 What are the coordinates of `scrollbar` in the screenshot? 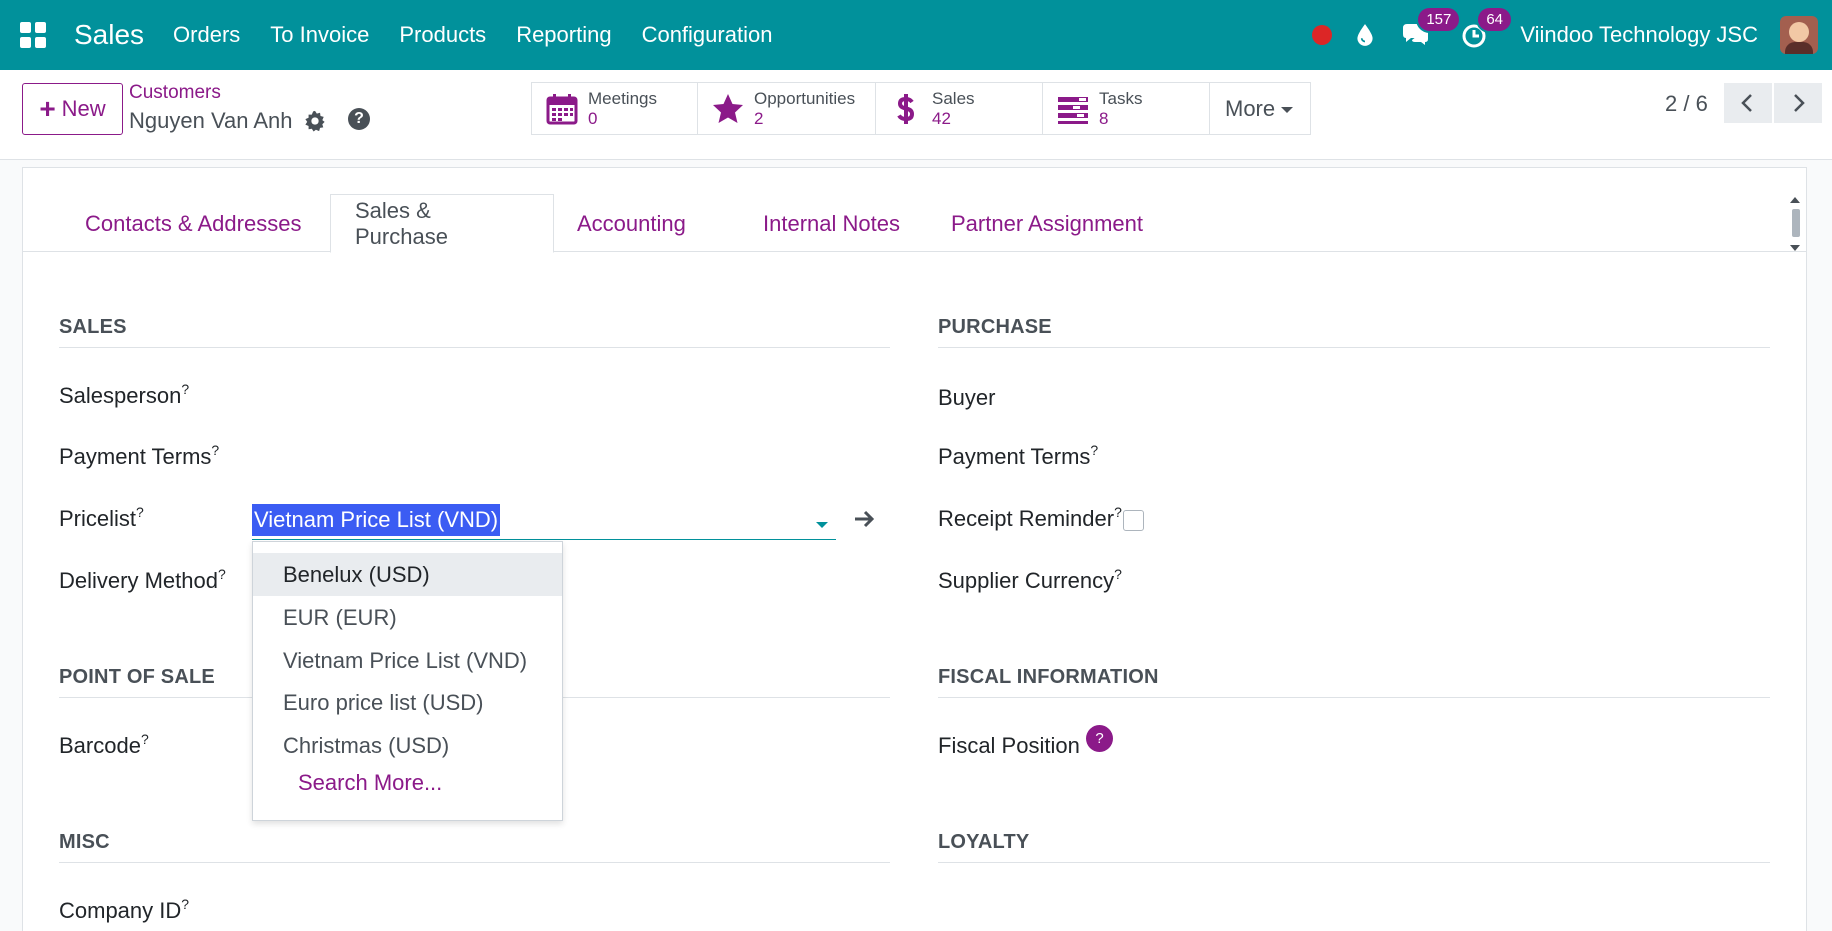 It's located at (1796, 225).